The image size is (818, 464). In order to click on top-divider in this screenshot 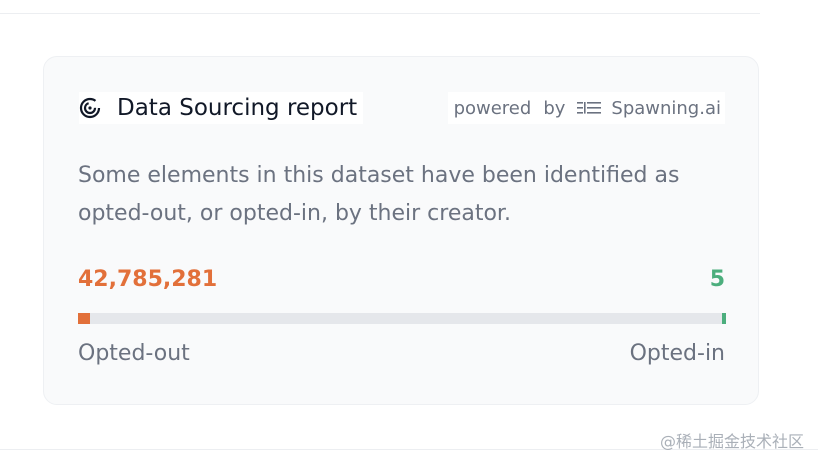, I will do `click(380, 13)`.